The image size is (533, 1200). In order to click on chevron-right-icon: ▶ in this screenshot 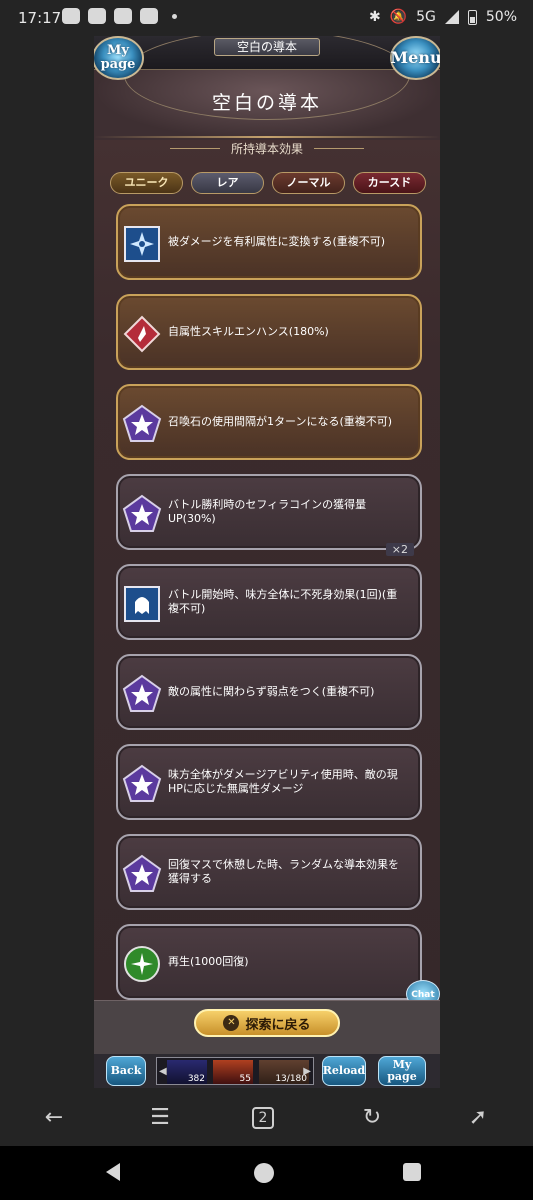, I will do `click(307, 1071)`.